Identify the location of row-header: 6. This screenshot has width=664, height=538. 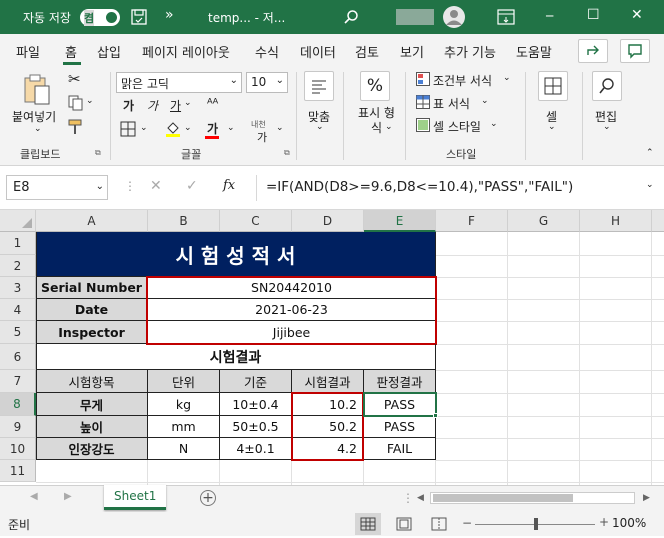
(18, 357).